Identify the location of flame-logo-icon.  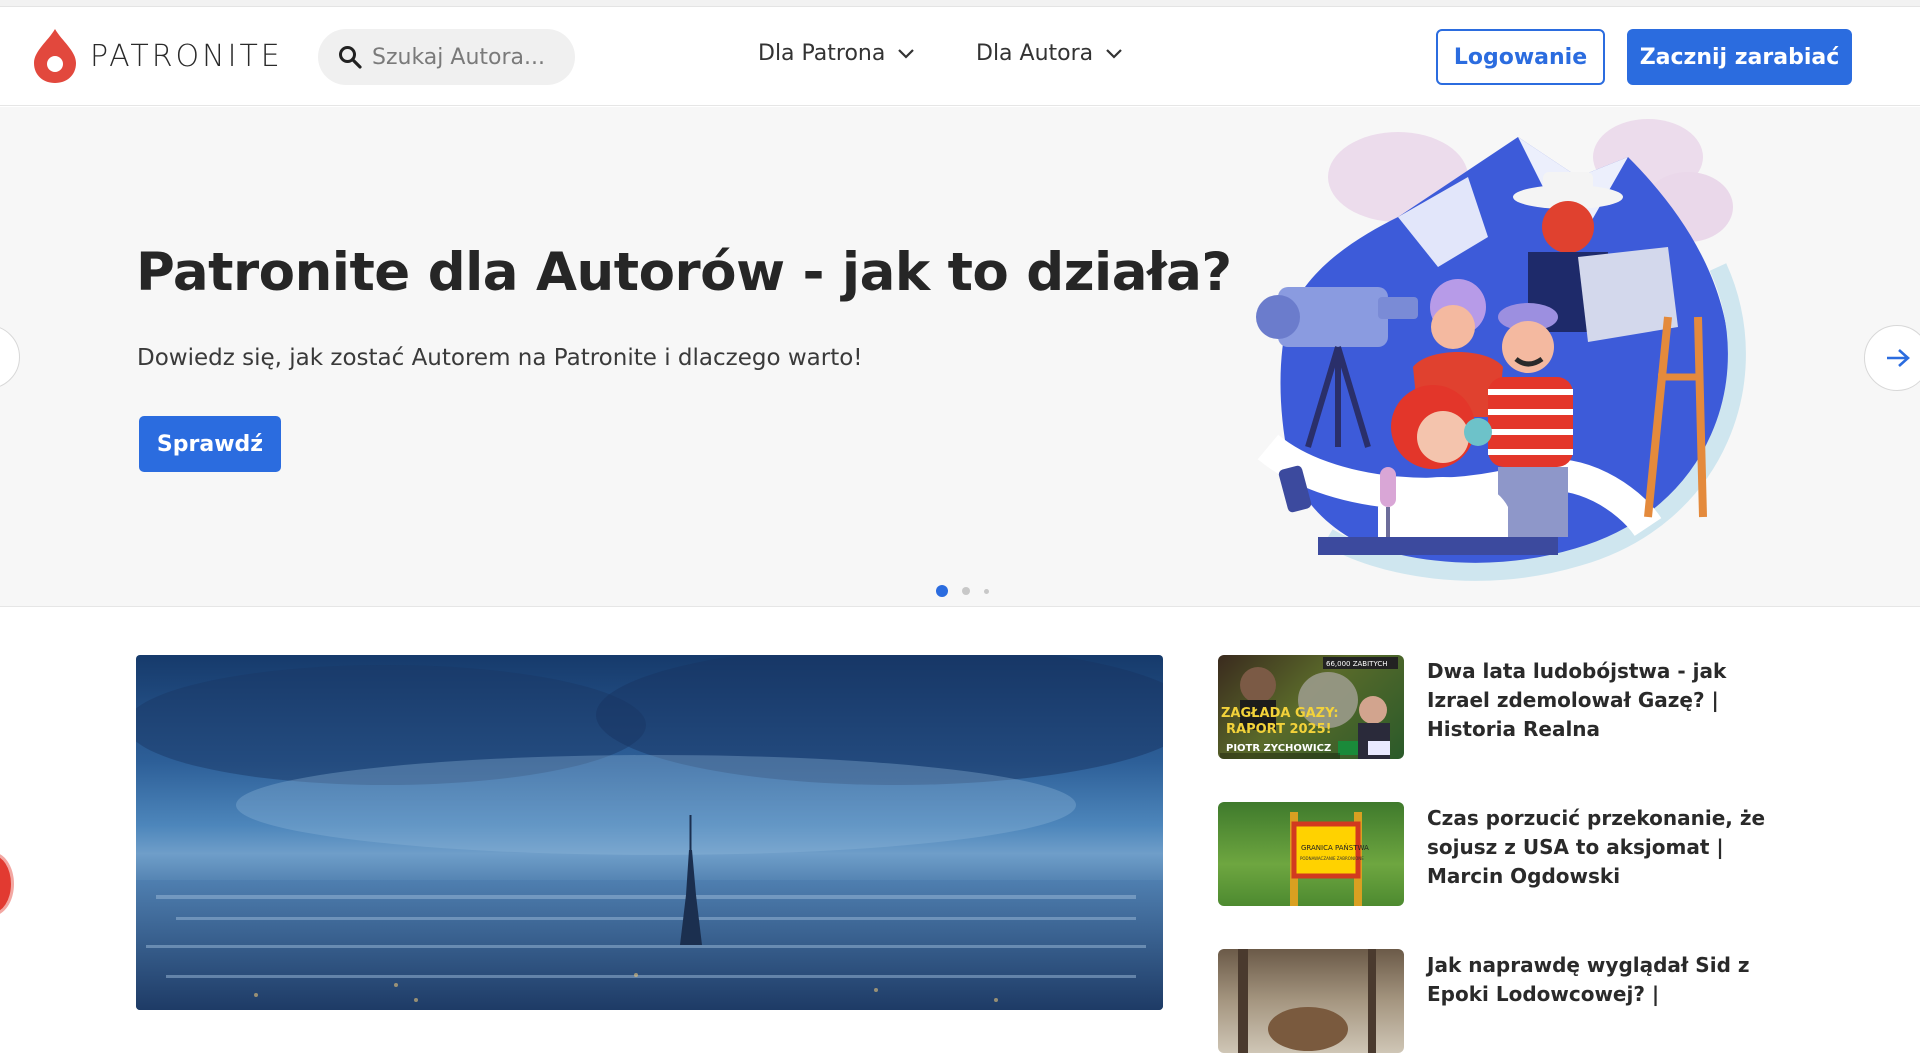
(55, 56).